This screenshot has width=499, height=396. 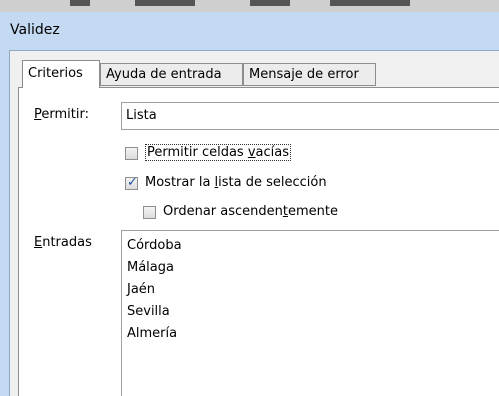 What do you see at coordinates (251, 152) in the screenshot?
I see `accel-key: v` at bounding box center [251, 152].